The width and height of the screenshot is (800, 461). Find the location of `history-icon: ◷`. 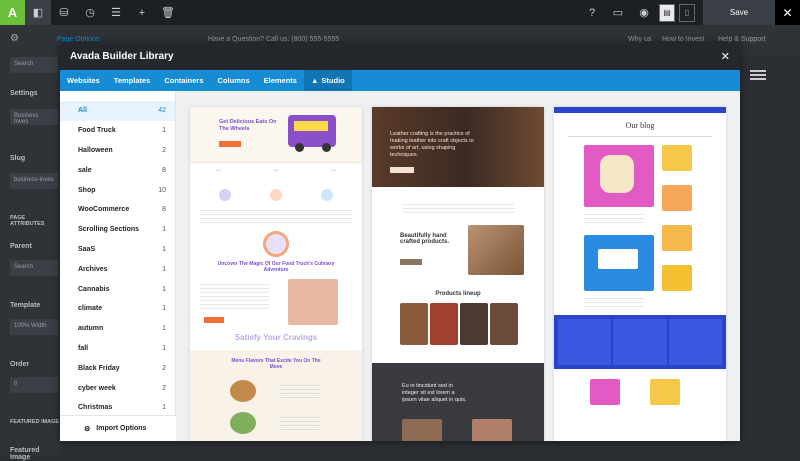

history-icon: ◷ is located at coordinates (90, 12).